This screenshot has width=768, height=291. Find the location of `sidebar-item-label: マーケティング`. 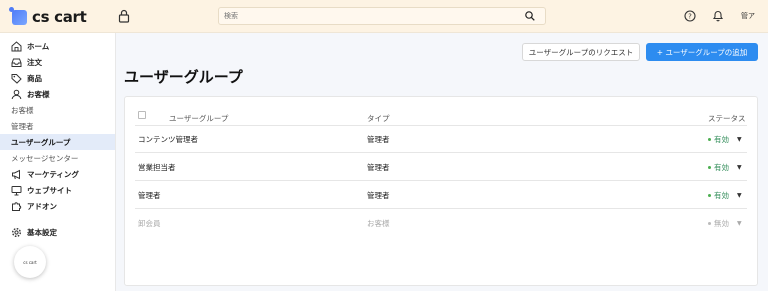

sidebar-item-label: マーケティング is located at coordinates (53, 174).